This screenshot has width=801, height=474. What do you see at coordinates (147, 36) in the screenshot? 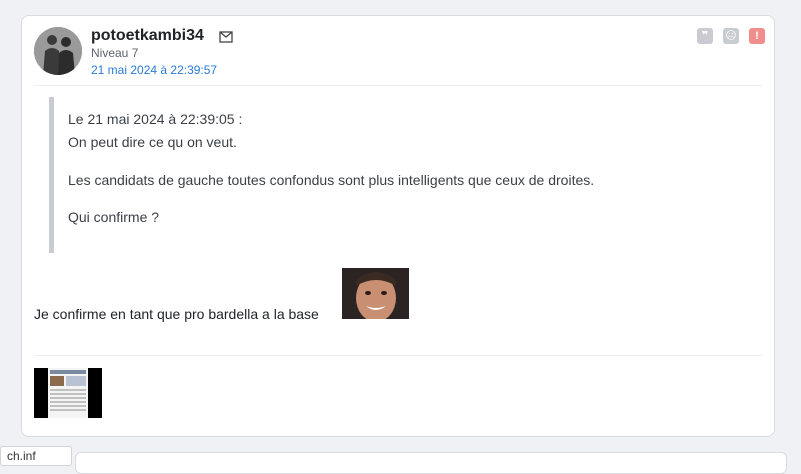
I see `author-name: potoetkambi34` at bounding box center [147, 36].